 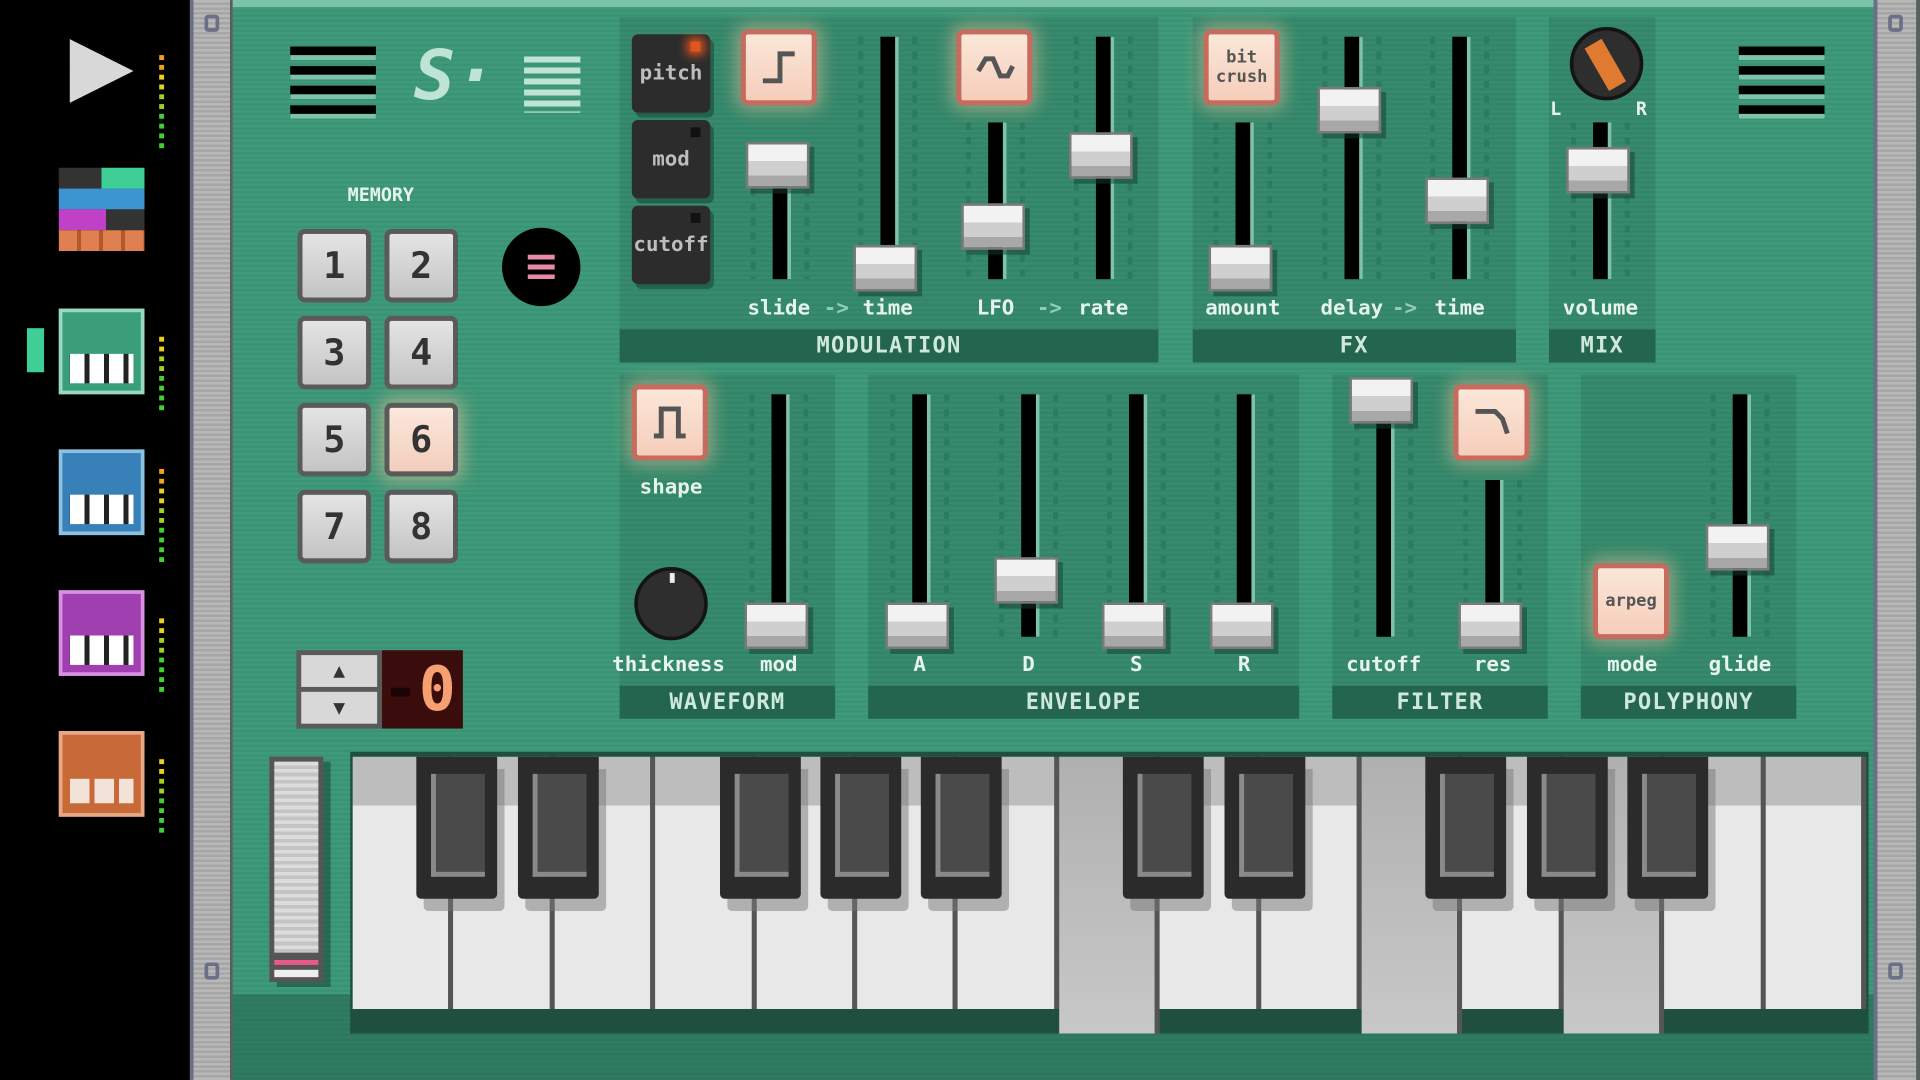 I want to click on polyphony-title: POLYPHONY, so click(x=1688, y=702).